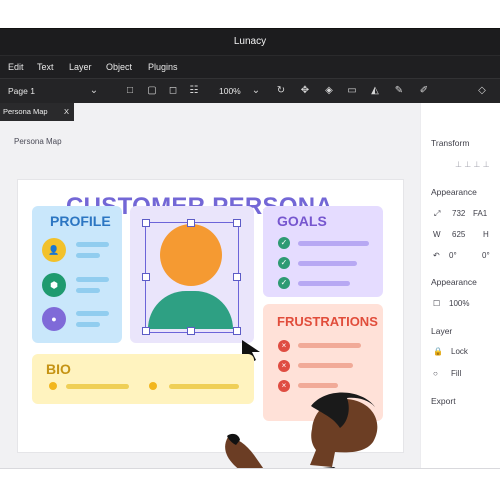 The width and height of the screenshot is (500, 500). What do you see at coordinates (281, 91) in the screenshot?
I see `rotate-icon: ↻` at bounding box center [281, 91].